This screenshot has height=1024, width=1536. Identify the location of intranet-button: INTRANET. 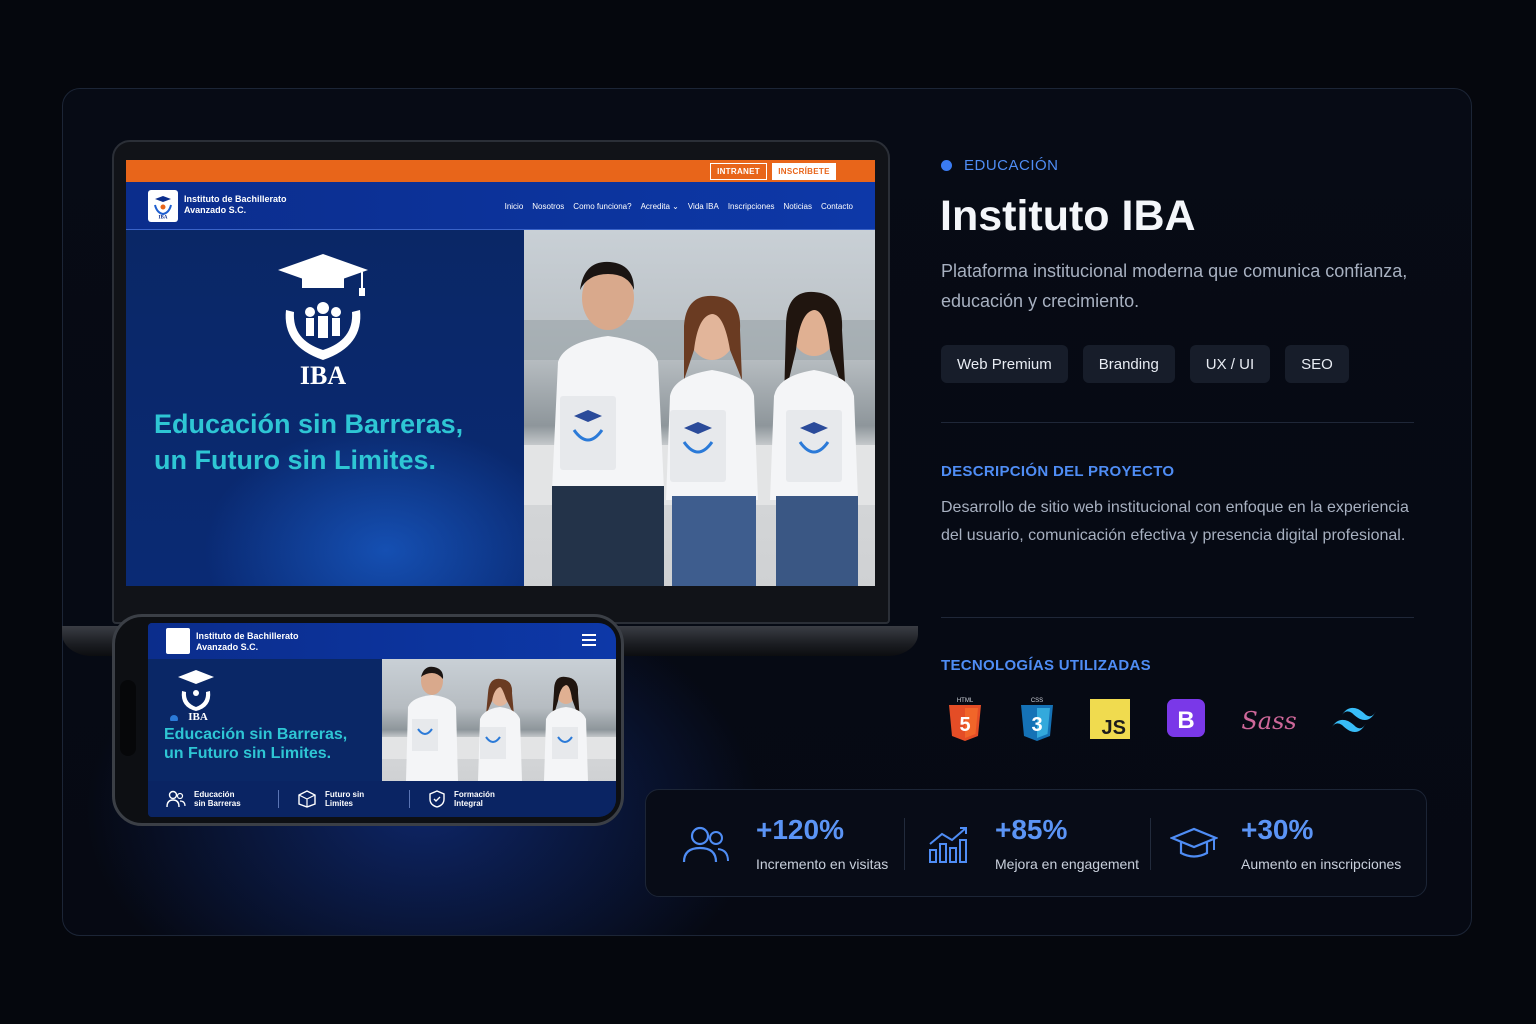
(738, 171).